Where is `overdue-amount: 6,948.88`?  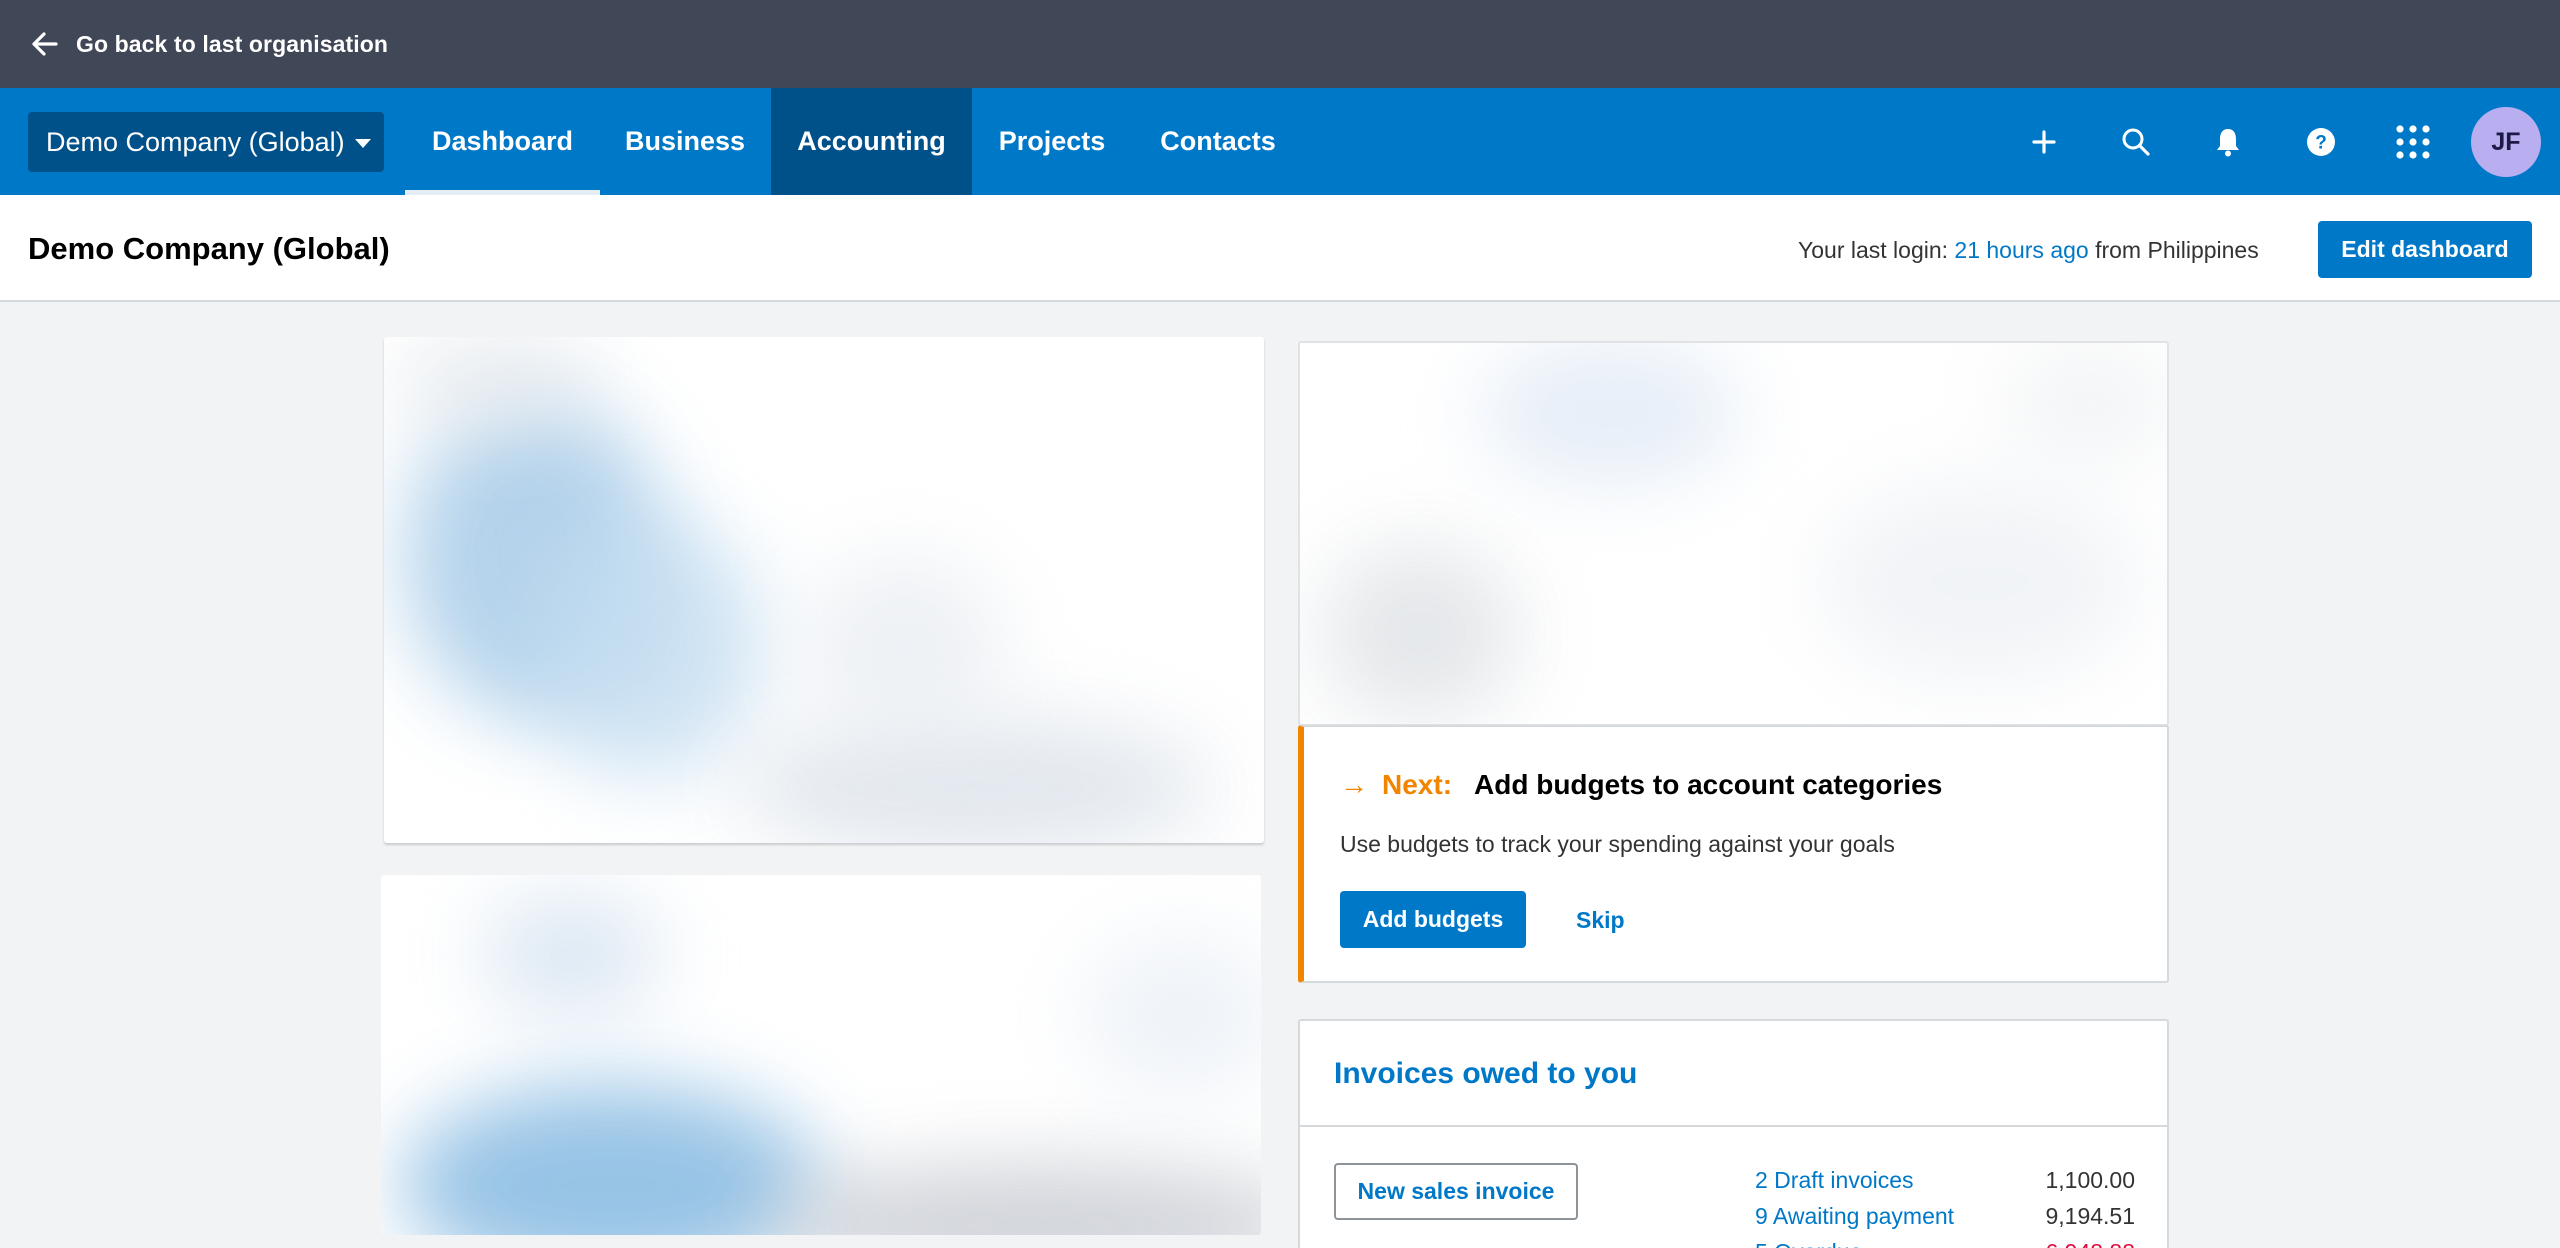
overdue-amount: 6,948.88 is located at coordinates (2090, 1243).